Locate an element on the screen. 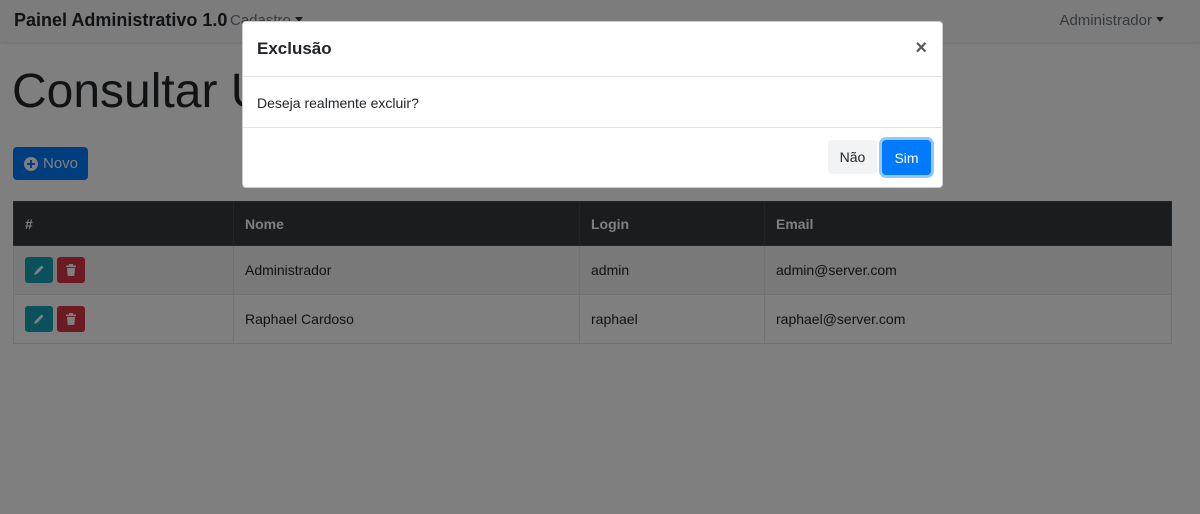 The height and width of the screenshot is (514, 1200). no-button: Não is located at coordinates (852, 157).